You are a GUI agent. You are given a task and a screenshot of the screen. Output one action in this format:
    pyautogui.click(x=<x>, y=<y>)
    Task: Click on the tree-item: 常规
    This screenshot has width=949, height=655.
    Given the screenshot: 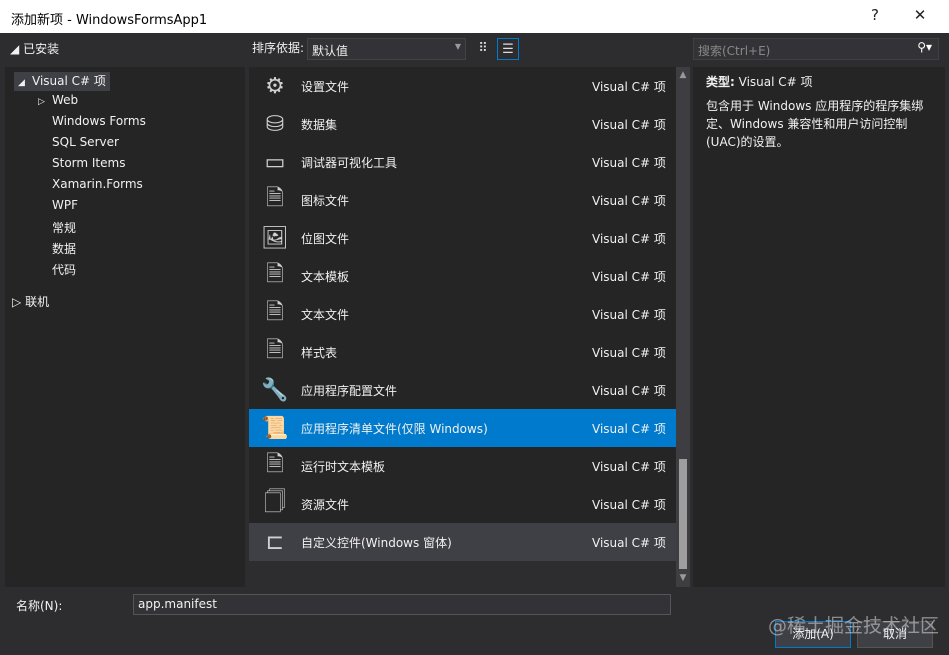 What is the action you would take?
    pyautogui.click(x=57, y=227)
    